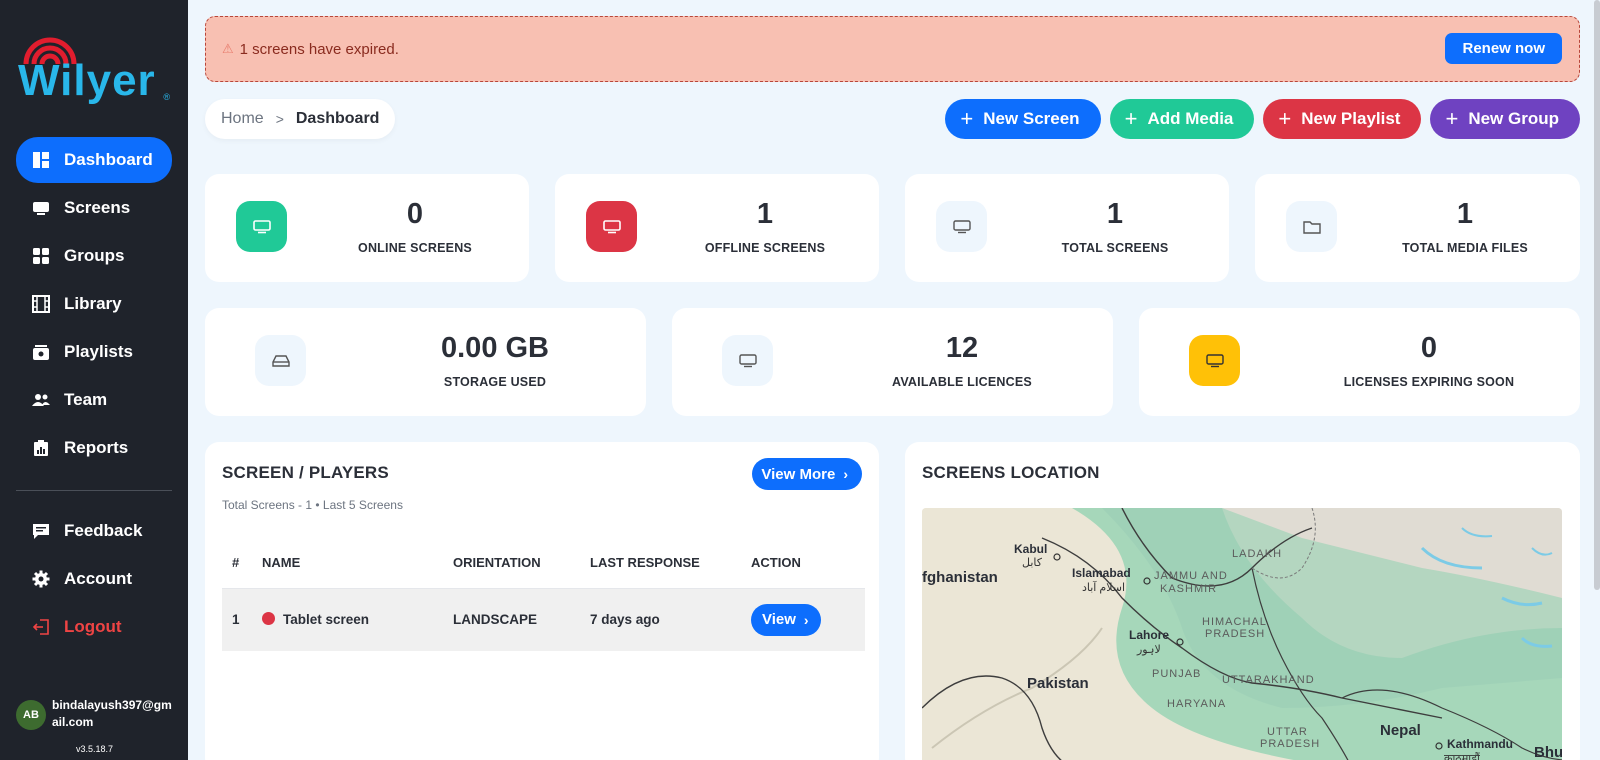  I want to click on stat-label: STORAGE USED, so click(495, 382).